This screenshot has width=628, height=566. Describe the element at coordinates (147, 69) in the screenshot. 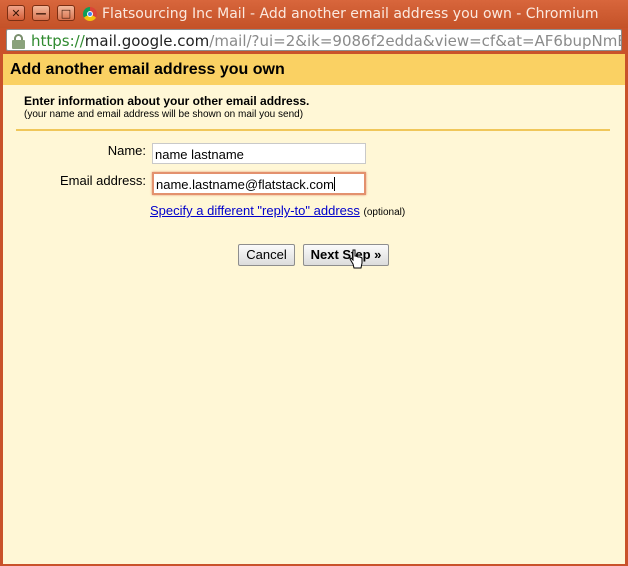

I see `dialog-title: Add another email address you own` at that location.